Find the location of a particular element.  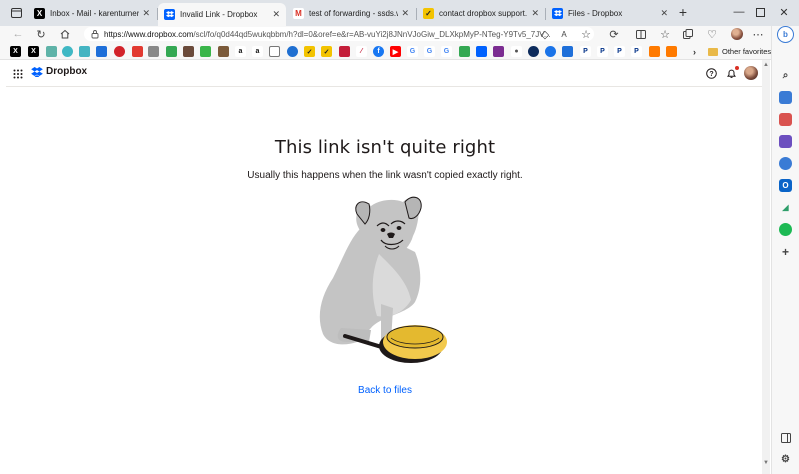

shopping-tag-icon is located at coordinates (785, 97).